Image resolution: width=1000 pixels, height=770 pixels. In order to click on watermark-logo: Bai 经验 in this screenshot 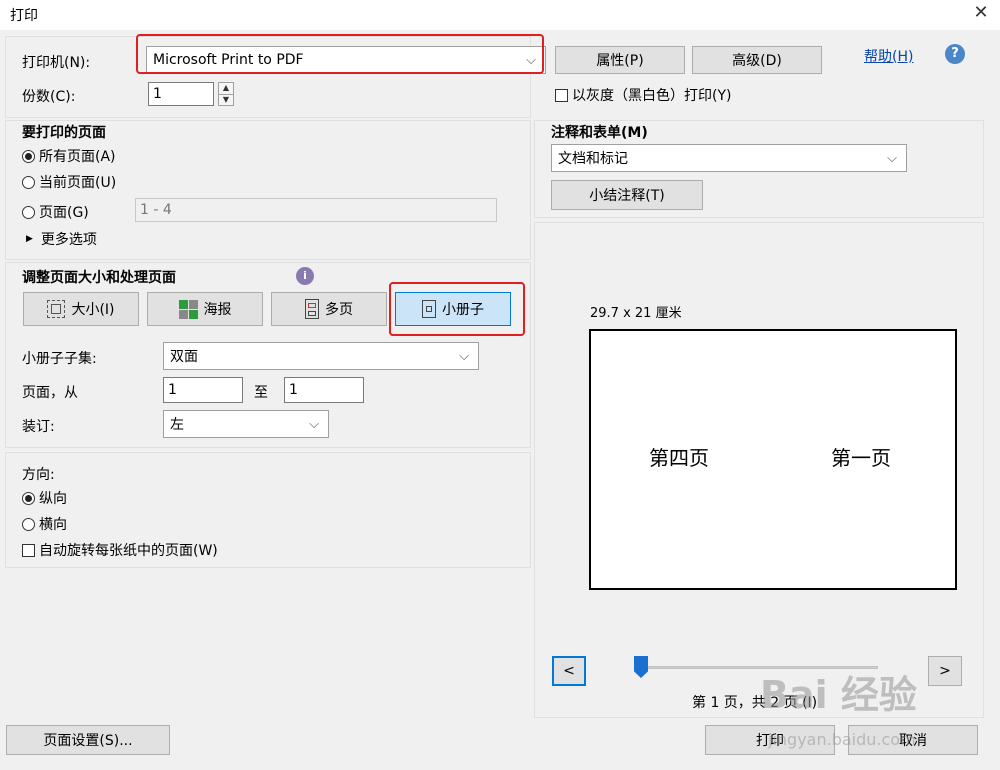, I will do `click(838, 695)`.